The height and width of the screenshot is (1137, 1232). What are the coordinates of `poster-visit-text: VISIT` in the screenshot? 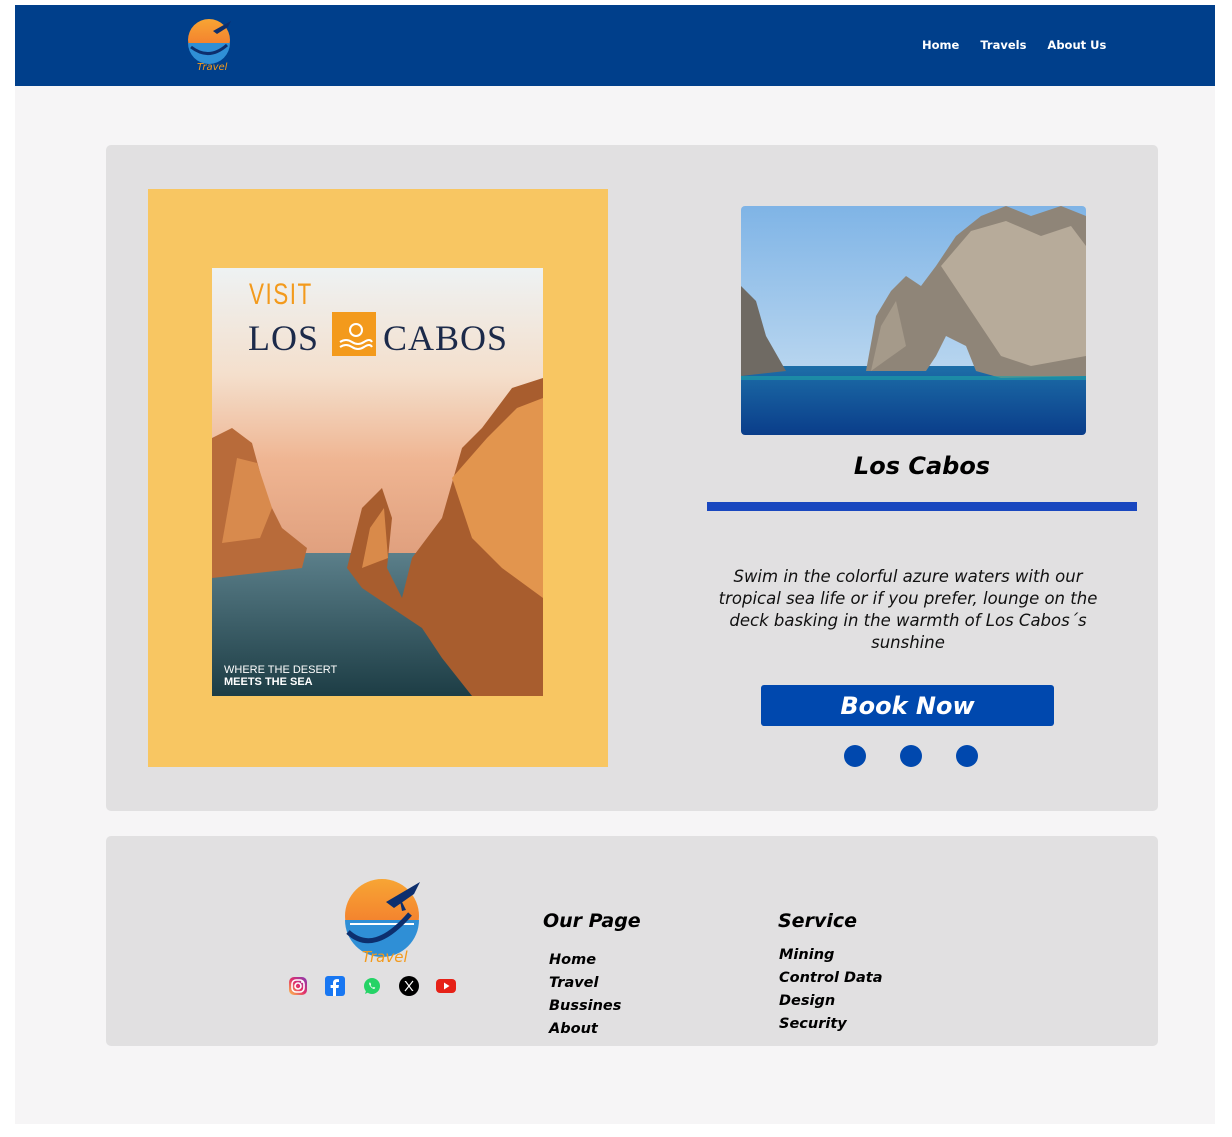 It's located at (281, 294).